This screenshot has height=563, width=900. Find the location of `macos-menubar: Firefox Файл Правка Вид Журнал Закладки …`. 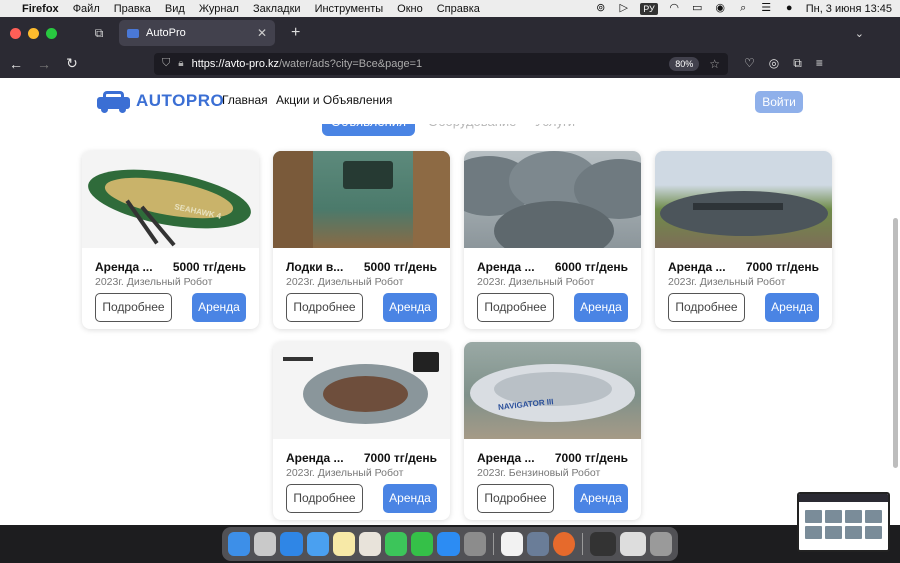

macos-menubar: Firefox Файл Правка Вид Журнал Закладки … is located at coordinates (450, 8).